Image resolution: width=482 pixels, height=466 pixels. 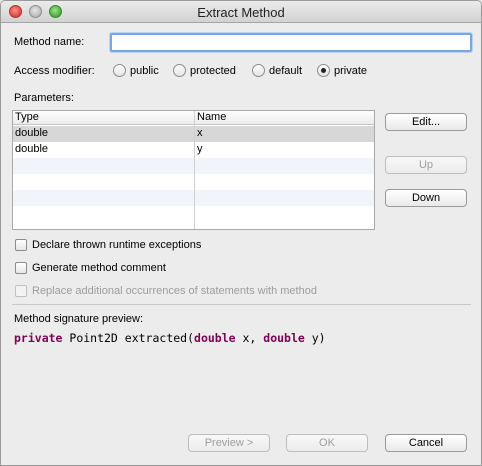 I want to click on separator, so click(x=241, y=304).